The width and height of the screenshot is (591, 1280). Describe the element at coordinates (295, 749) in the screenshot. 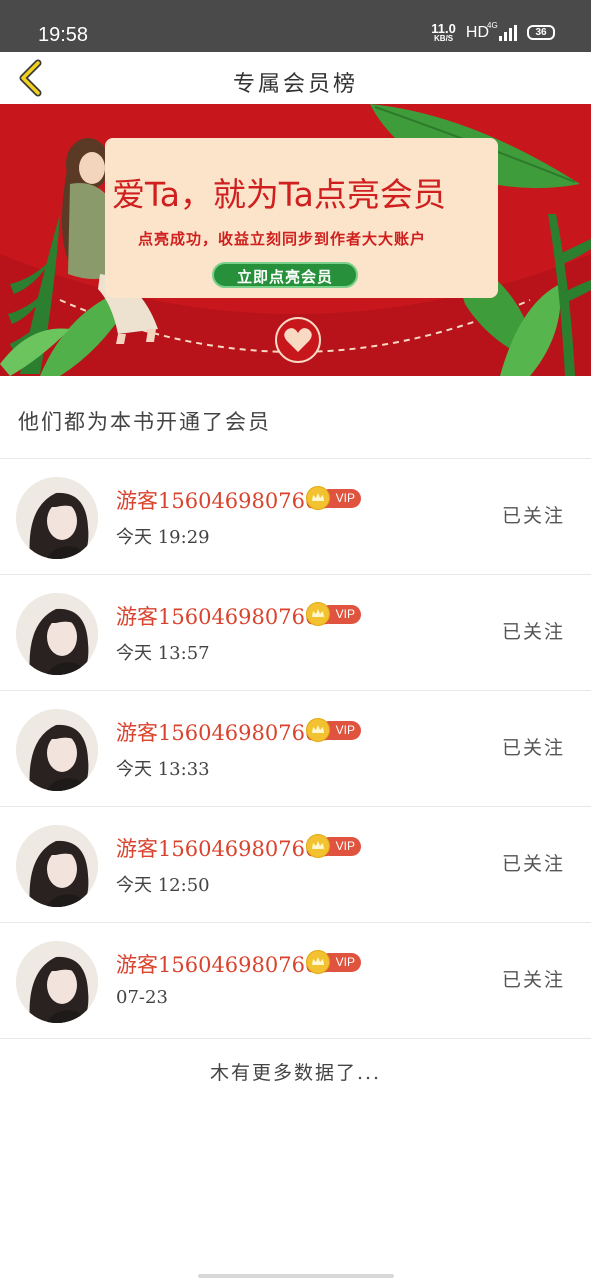

I see `member-row: 游客1560469807668 VIP 今天 13:33 已关注` at that location.